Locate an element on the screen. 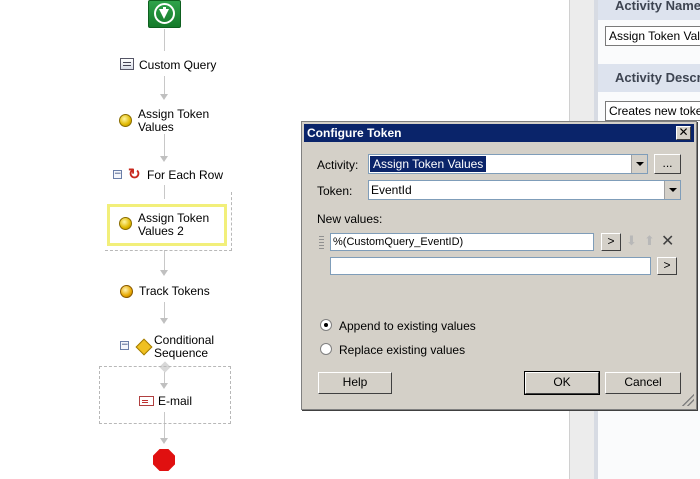  cancel-button: Cancel is located at coordinates (643, 383).